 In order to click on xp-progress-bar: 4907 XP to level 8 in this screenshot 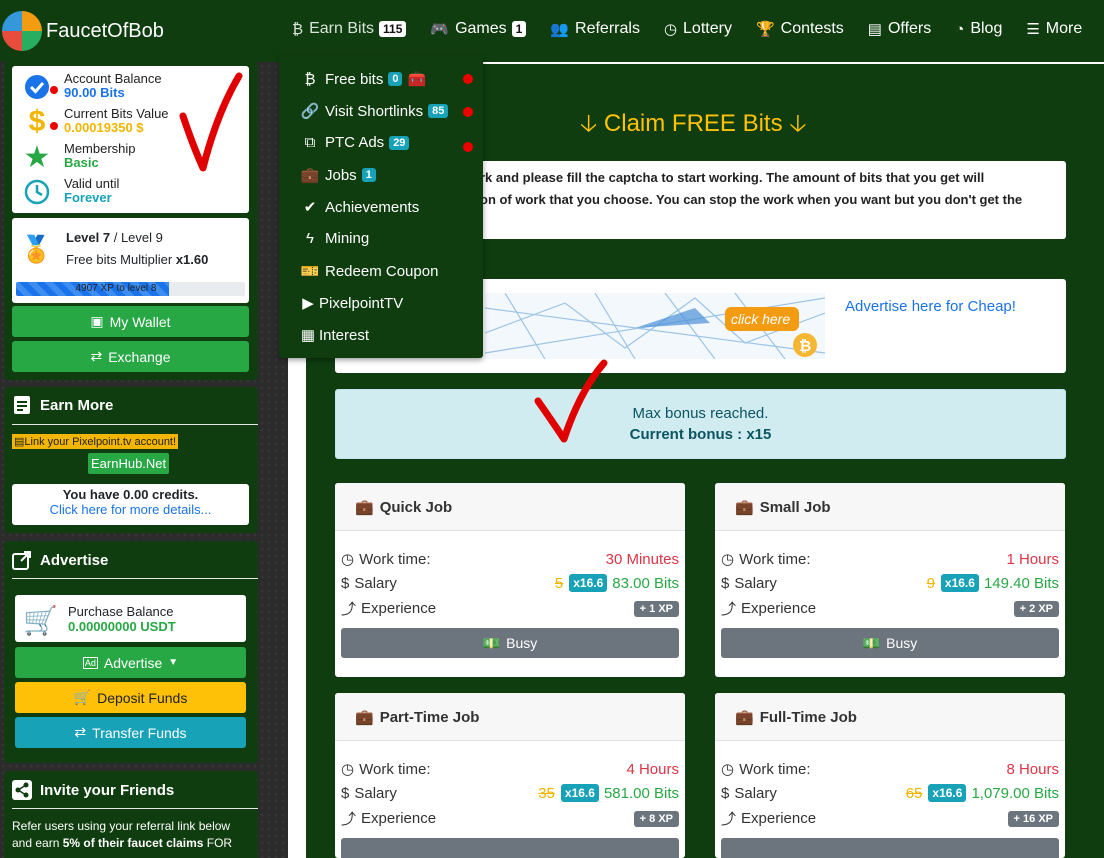, I will do `click(130, 289)`.